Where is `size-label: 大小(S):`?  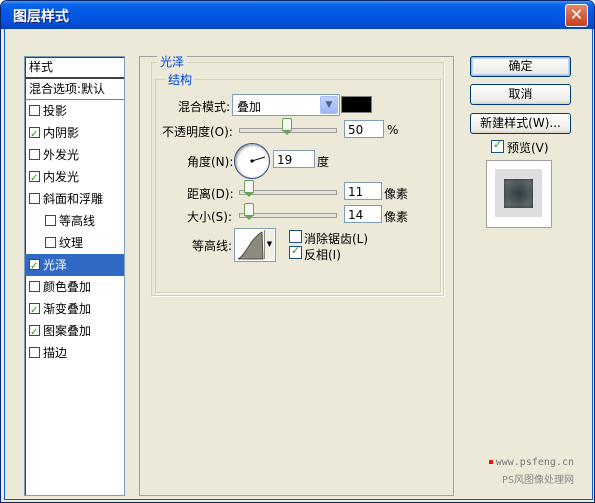
size-label: 大小(S): is located at coordinates (210, 217).